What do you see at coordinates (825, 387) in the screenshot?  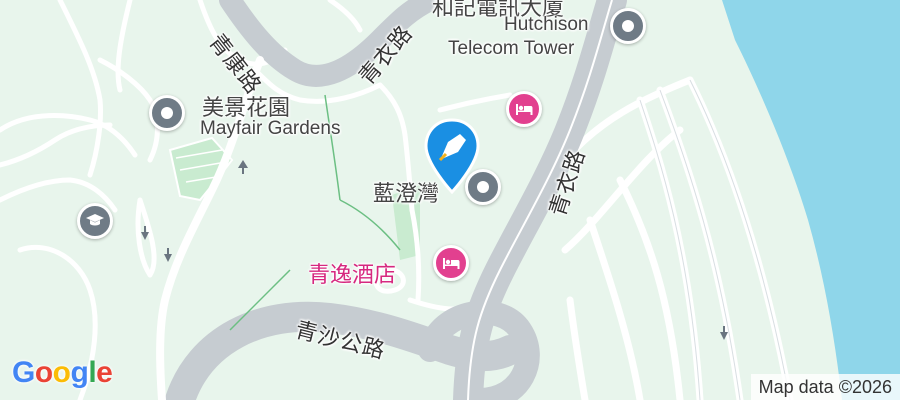 I see `map-attribution: Map data ©2026` at bounding box center [825, 387].